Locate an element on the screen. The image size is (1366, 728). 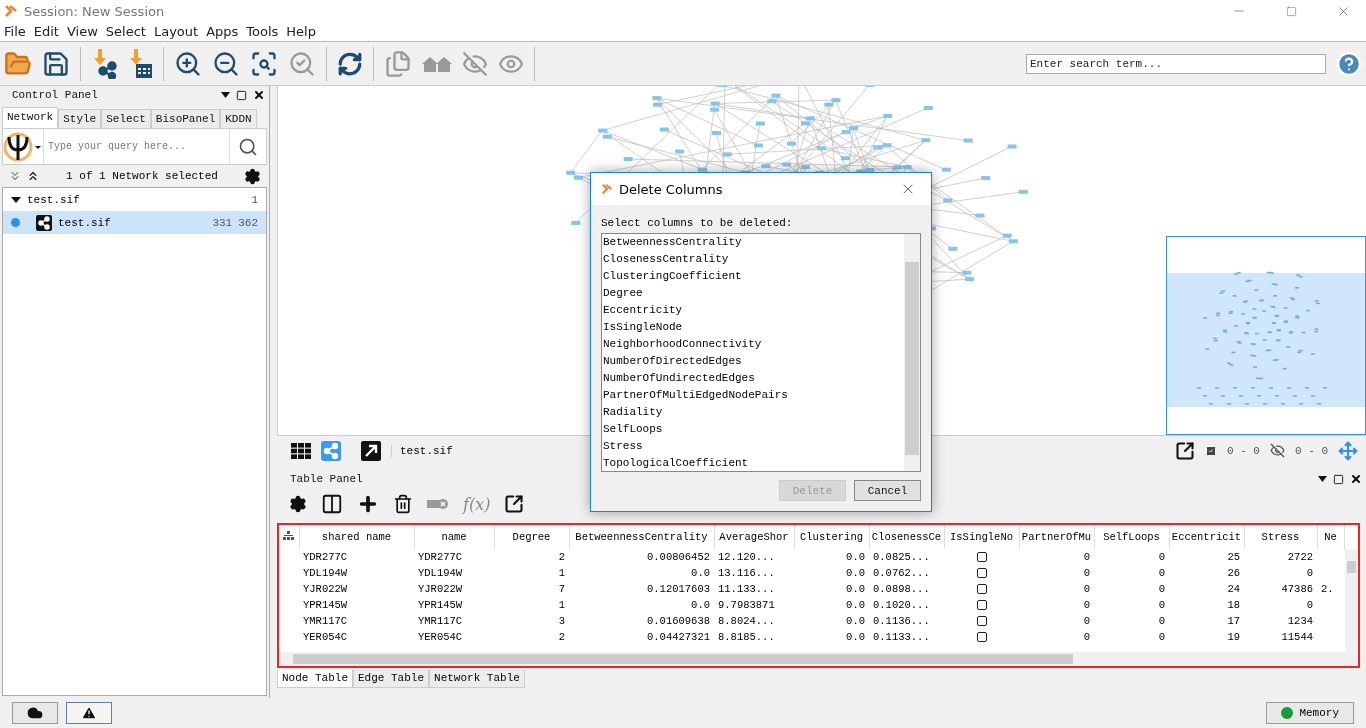
network-row: test.sif 331 362 is located at coordinates (134, 222).